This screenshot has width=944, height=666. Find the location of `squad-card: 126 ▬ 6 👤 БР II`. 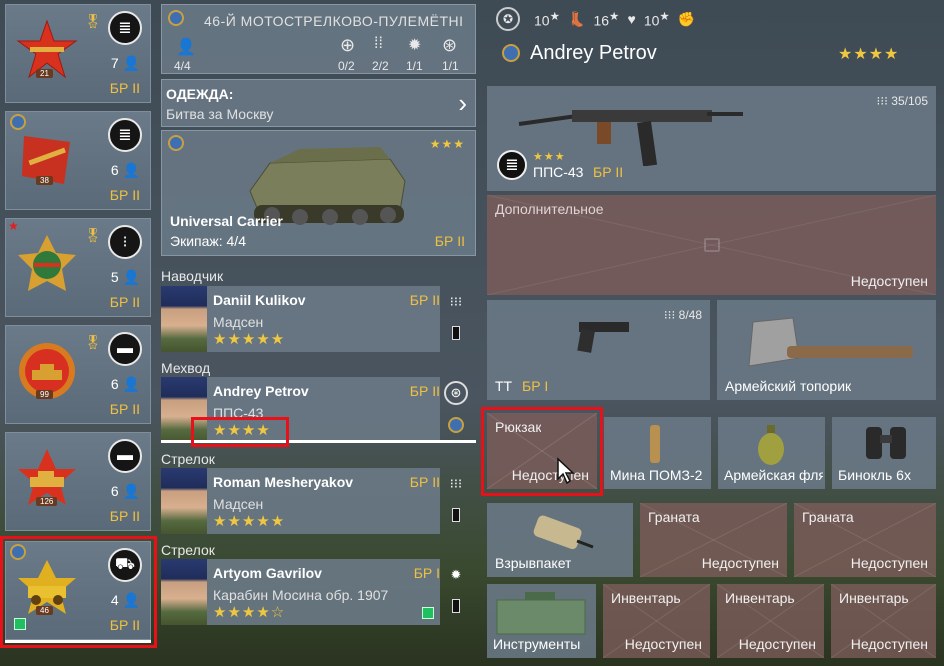

squad-card: 126 ▬ 6 👤 БР II is located at coordinates (78, 481).